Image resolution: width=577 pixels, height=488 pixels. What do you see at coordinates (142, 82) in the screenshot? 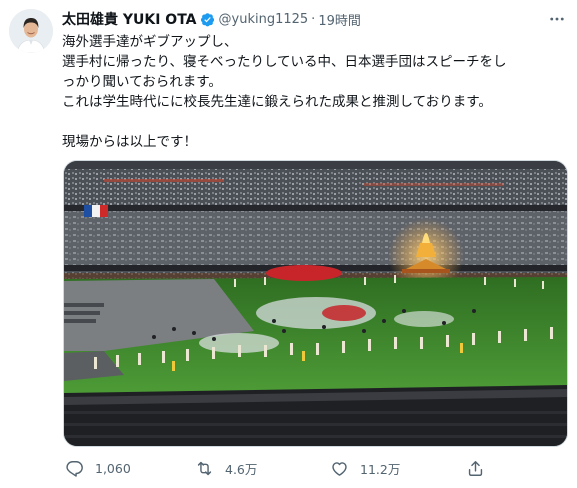
I see `tweet-text-line: っかり聞いておられます。` at bounding box center [142, 82].